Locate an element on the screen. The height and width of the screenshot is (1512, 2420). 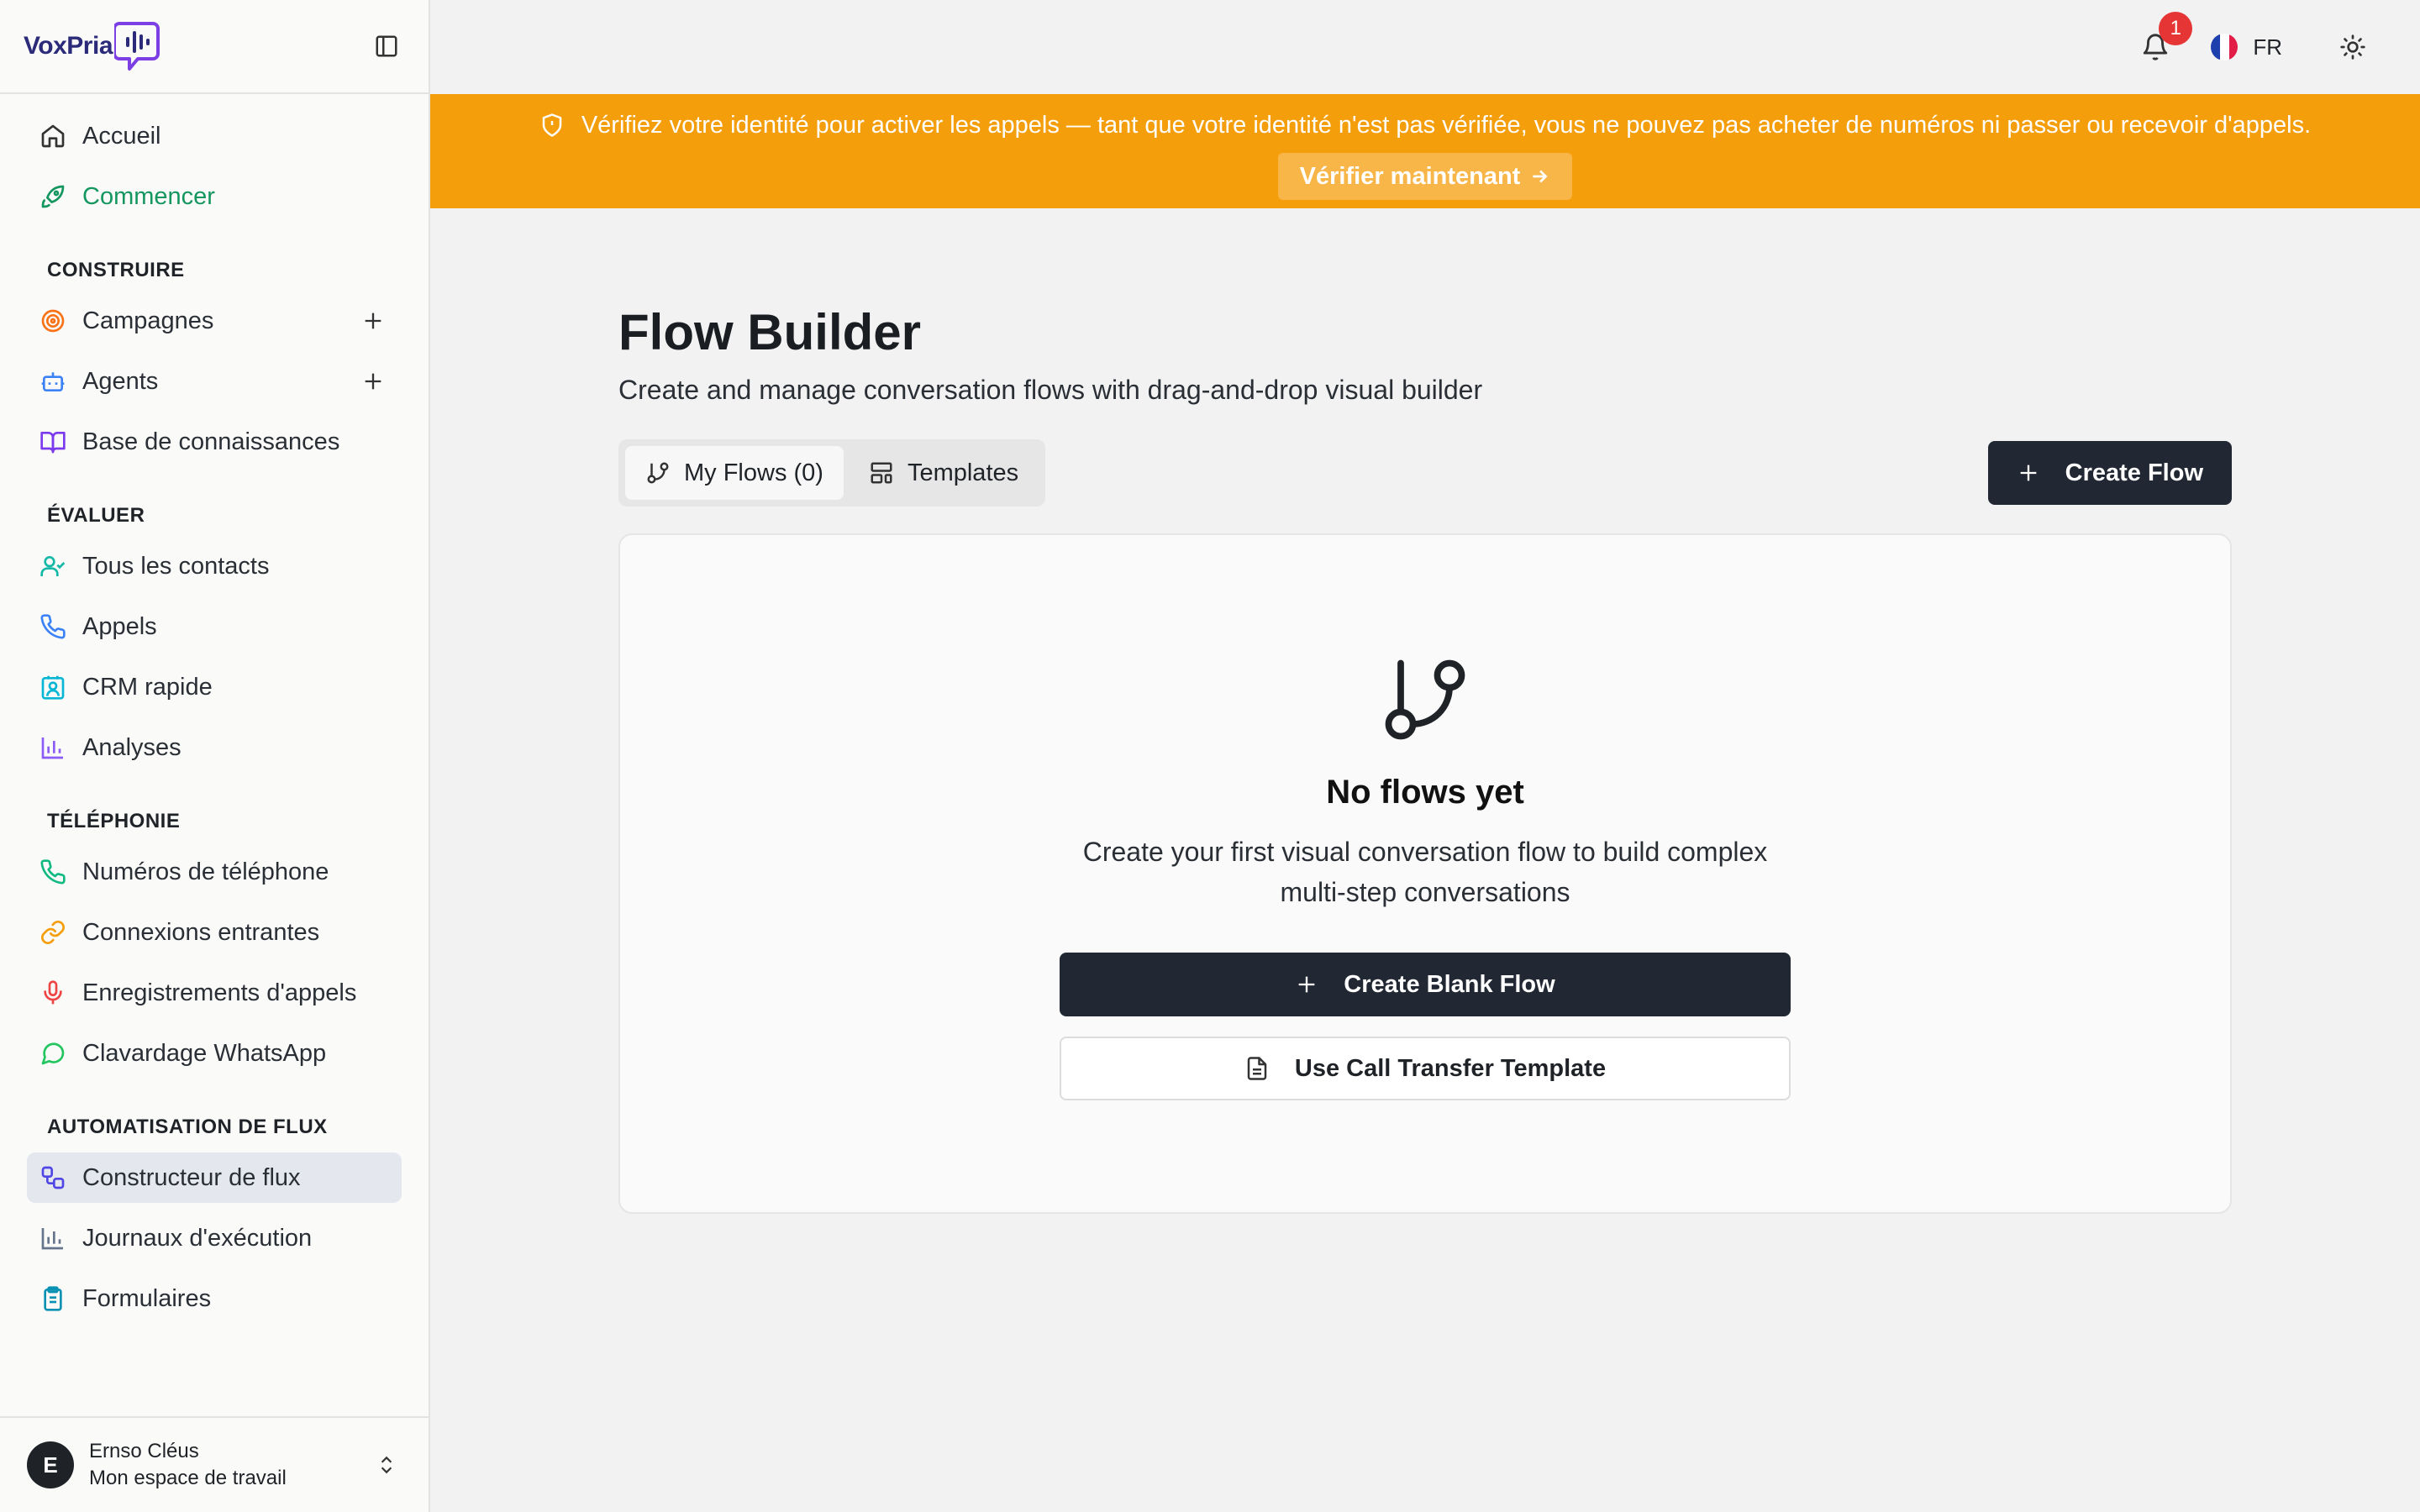
sidebar-item-base-de-connaissances: Base de connaissances is located at coordinates (214, 442).